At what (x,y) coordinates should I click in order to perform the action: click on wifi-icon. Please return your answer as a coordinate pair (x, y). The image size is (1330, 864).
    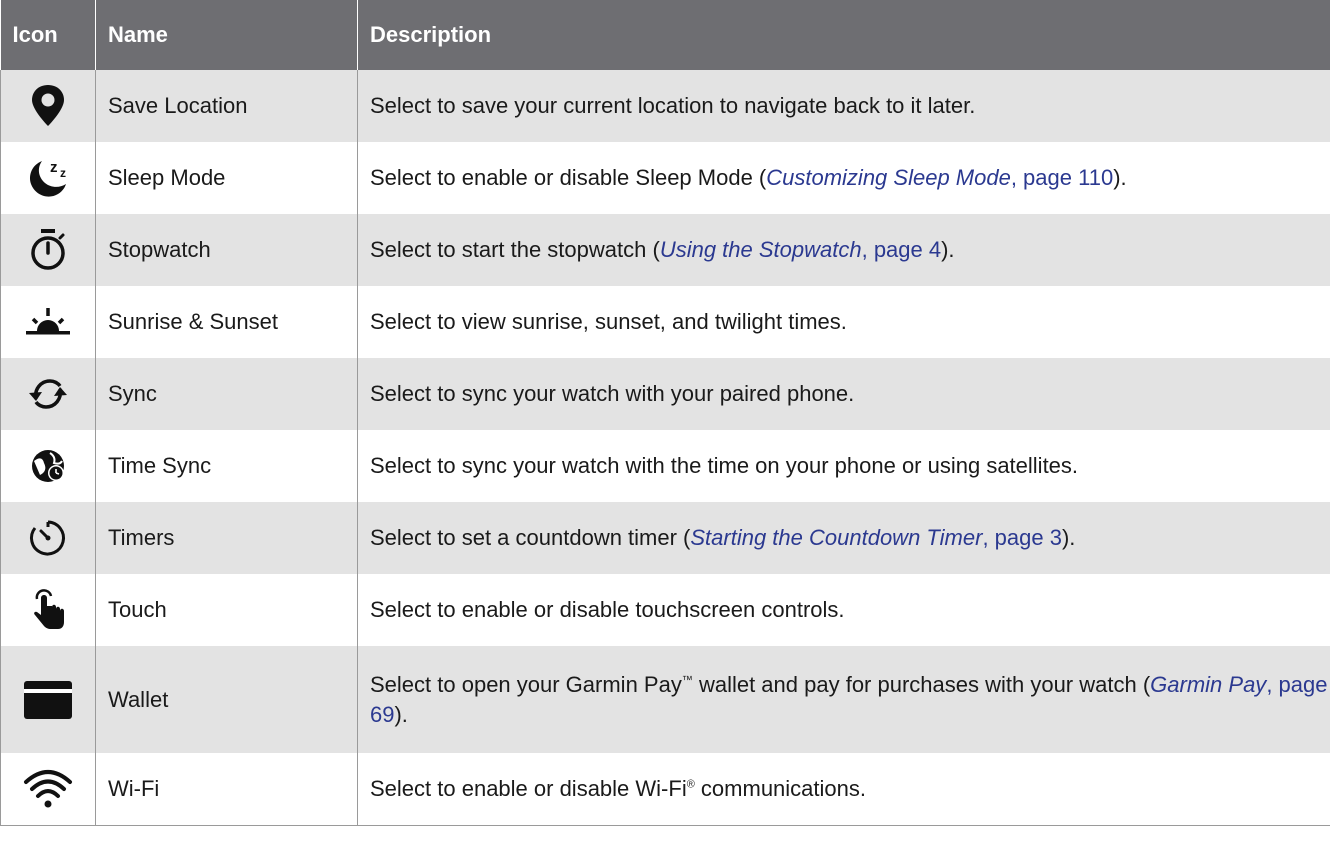
    Looking at the image, I should click on (48, 789).